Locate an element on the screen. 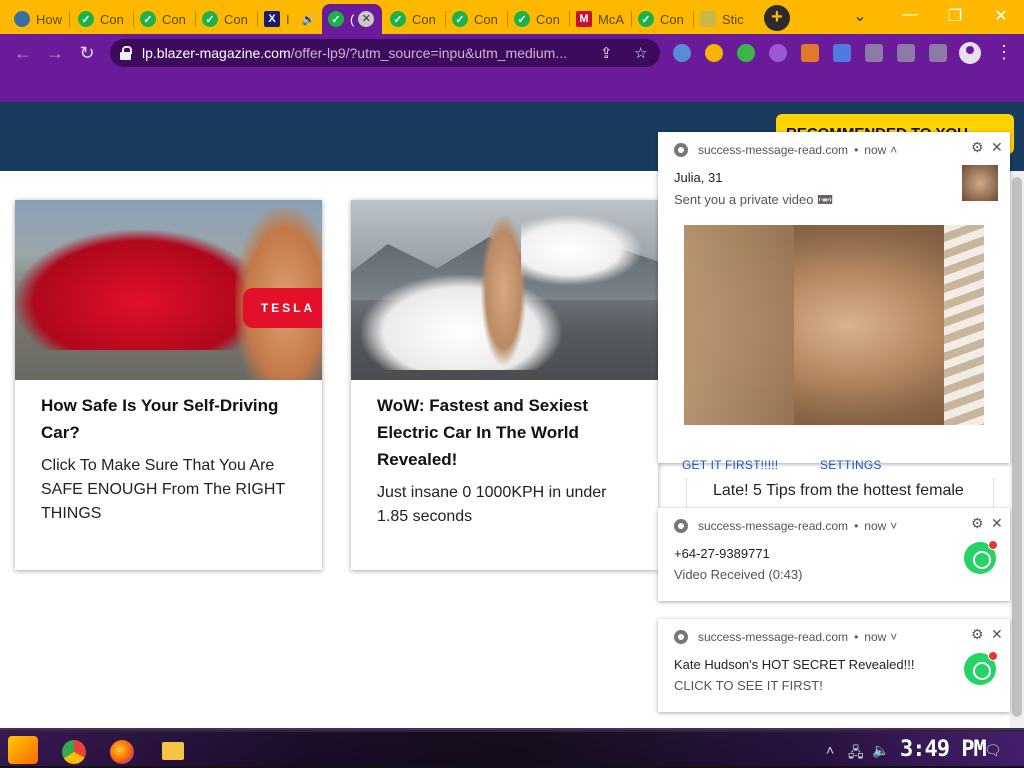 Image resolution: width=1024 pixels, height=768 pixels. extension-bear-icon is located at coordinates (682, 53).